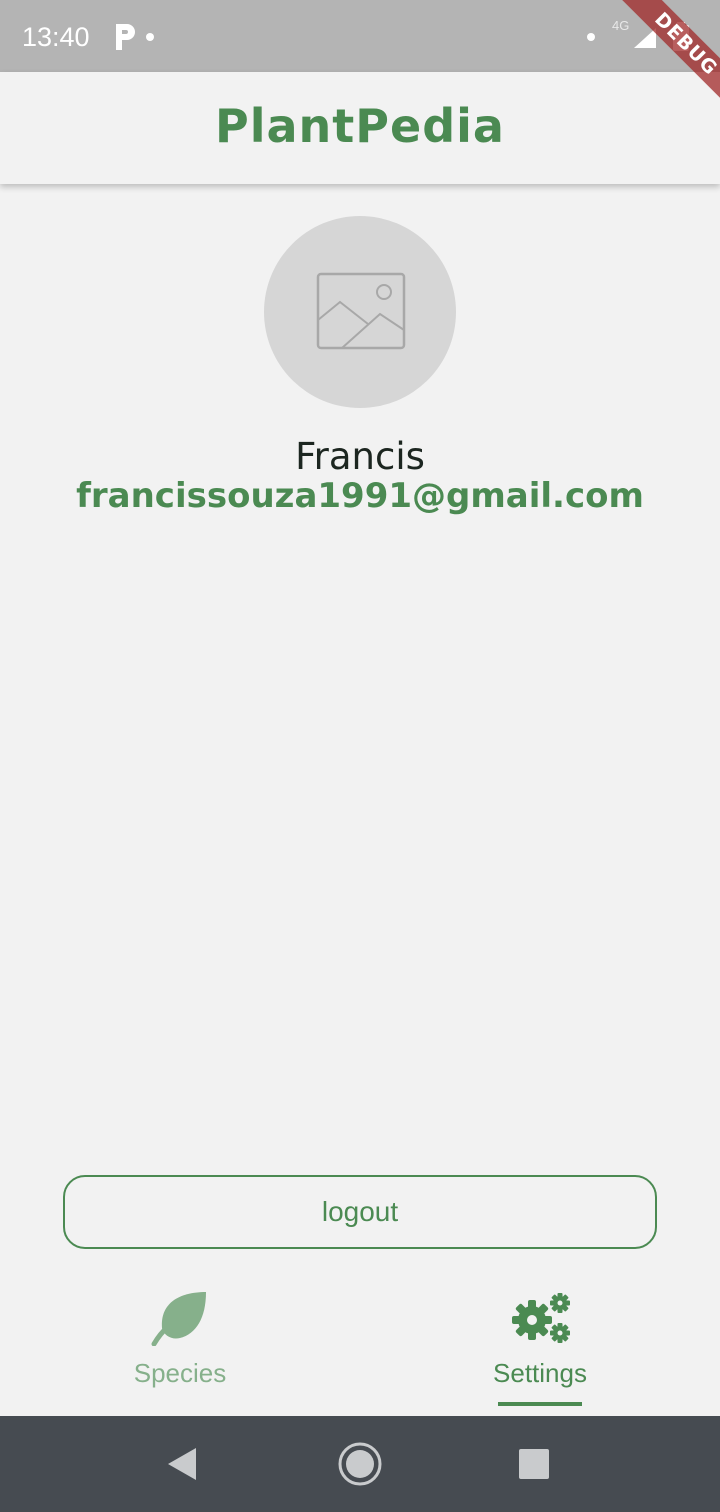 This screenshot has height=1512, width=720. I want to click on leaf-icon, so click(178, 1319).